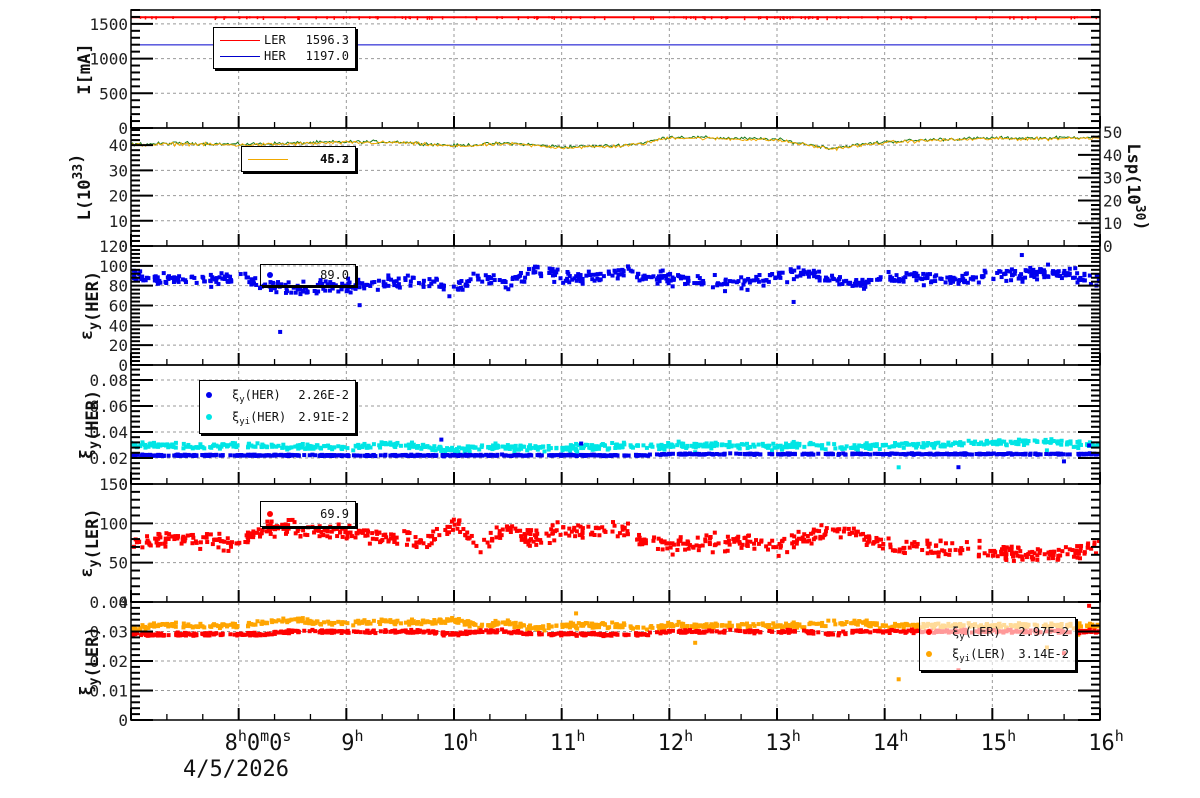 This screenshot has height=798, width=1200. What do you see at coordinates (118, 563) in the screenshot?
I see `y-tick-label: 50` at bounding box center [118, 563].